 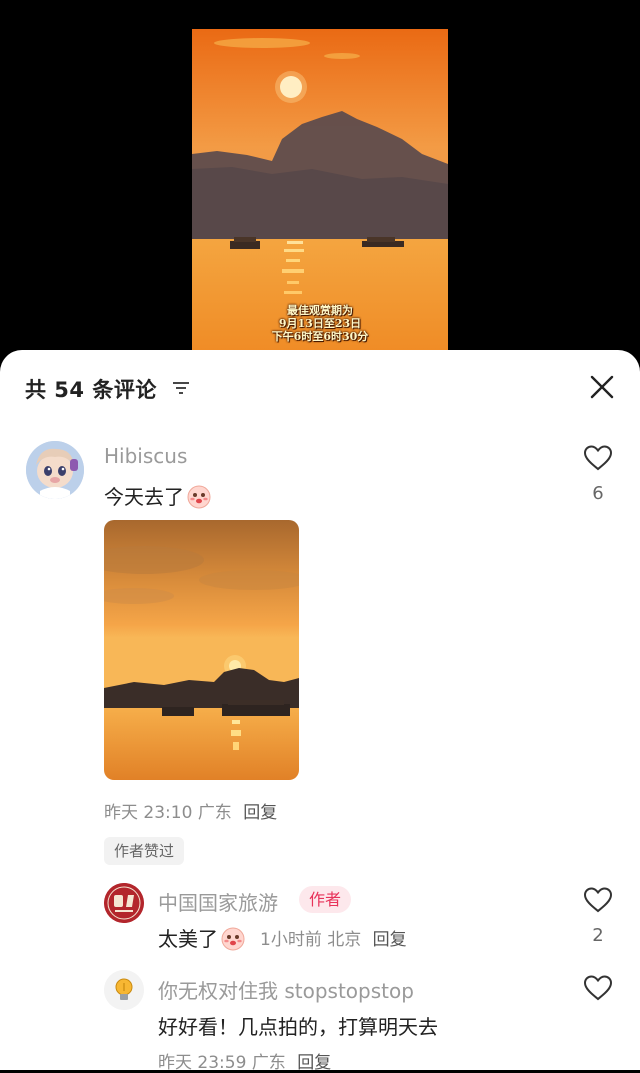 I want to click on author-tag: 作者, so click(x=325, y=899).